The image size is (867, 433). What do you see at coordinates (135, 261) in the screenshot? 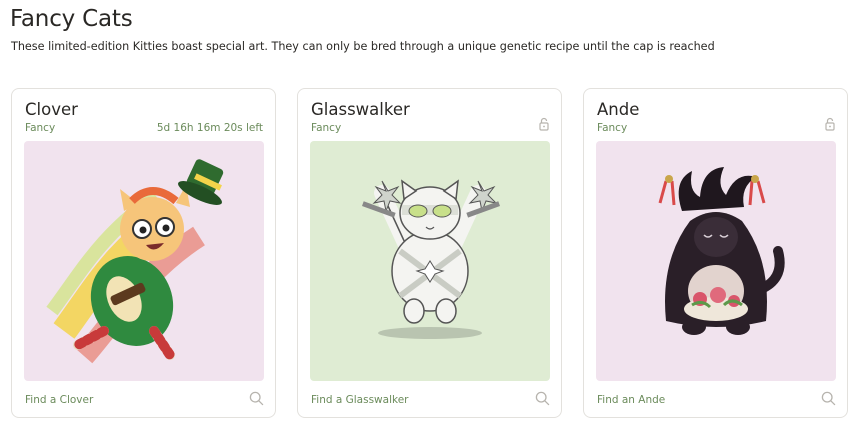
I see `clover-cat-image` at bounding box center [135, 261].